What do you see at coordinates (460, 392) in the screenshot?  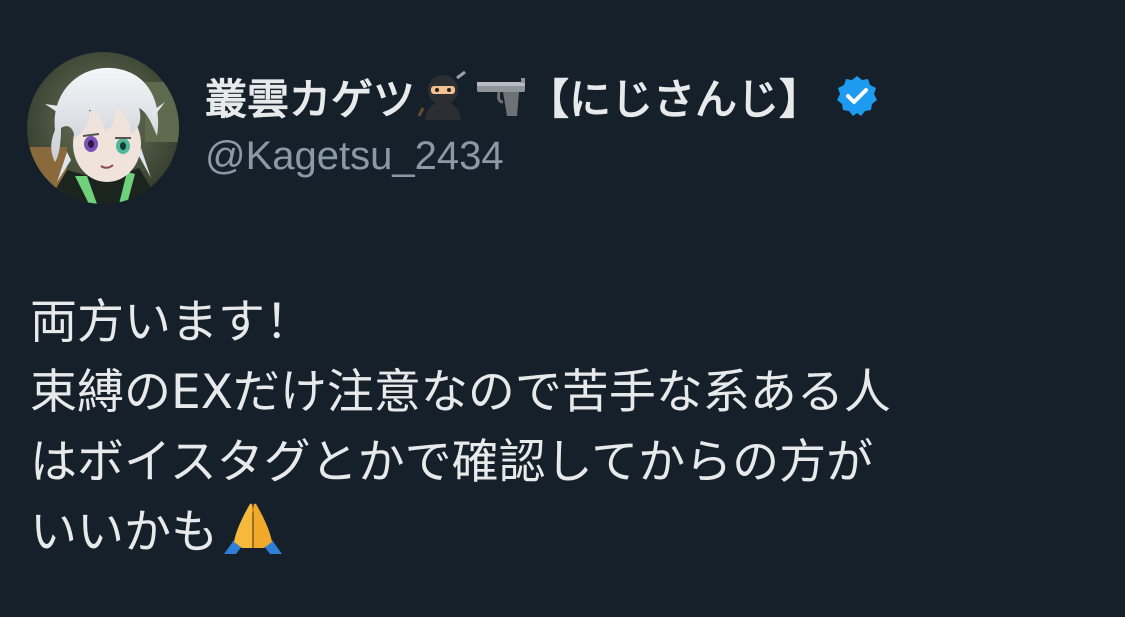 I see `tweet-text-line: 束縛のEXだけ注意なので苦手な系ある人` at bounding box center [460, 392].